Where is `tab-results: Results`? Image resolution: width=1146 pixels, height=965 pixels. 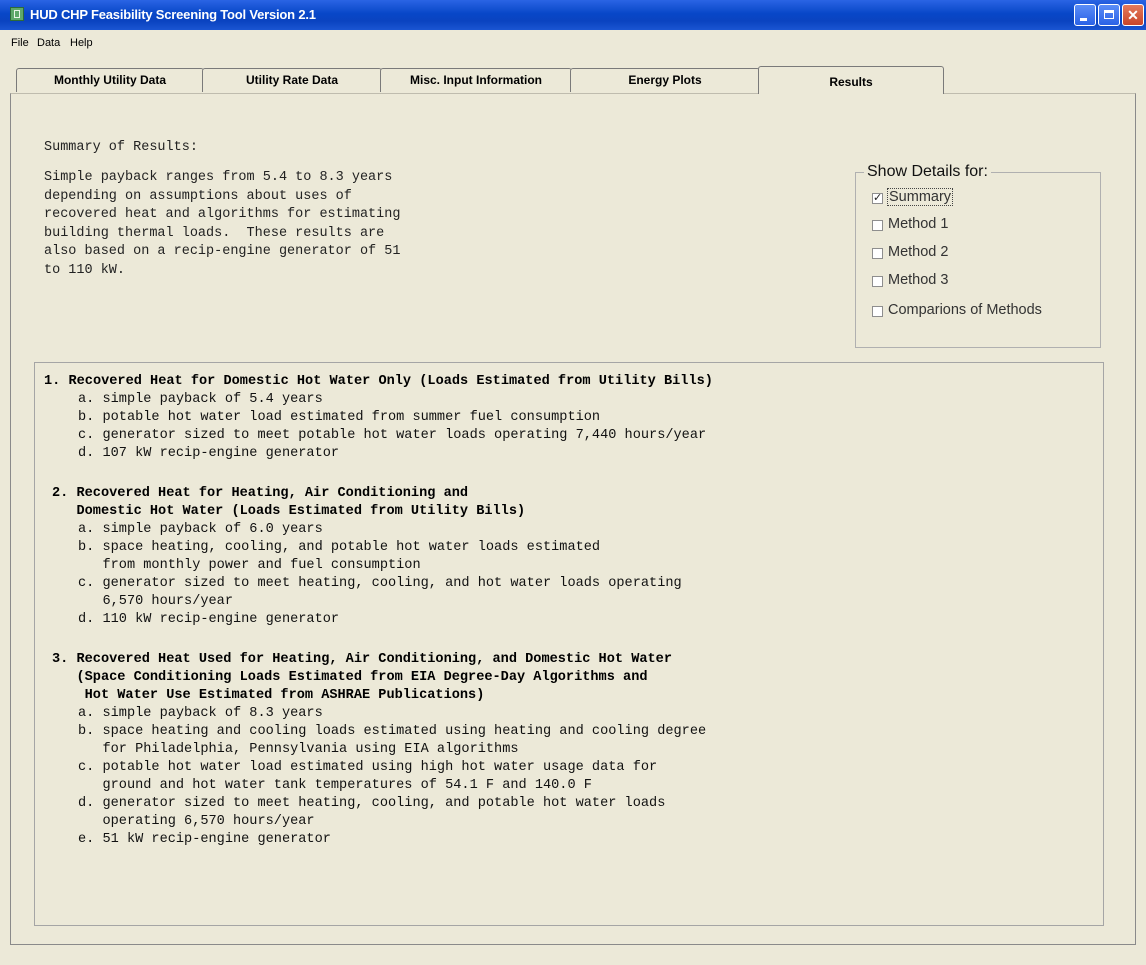 tab-results: Results is located at coordinates (851, 80).